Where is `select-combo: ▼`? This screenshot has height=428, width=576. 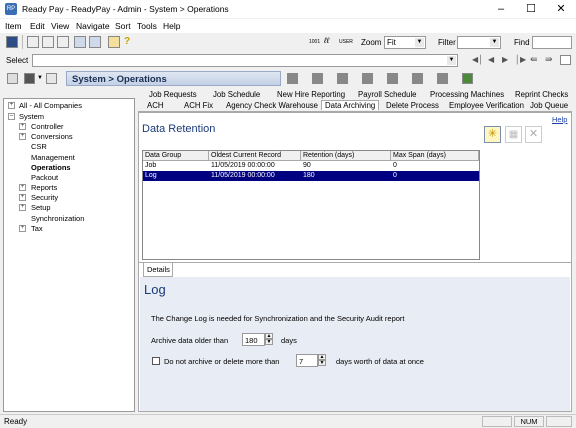
select-combo: ▼ is located at coordinates (245, 60).